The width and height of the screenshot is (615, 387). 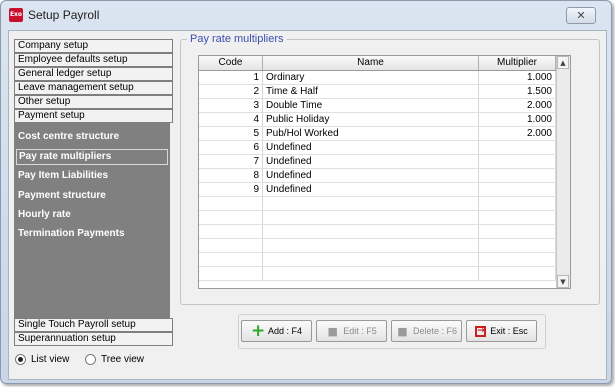 I want to click on table-row: 8 Undefined, so click(x=377, y=176).